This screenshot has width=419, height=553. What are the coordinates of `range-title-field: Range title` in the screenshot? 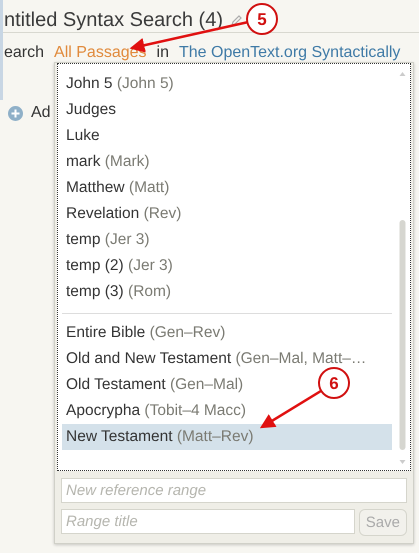 It's located at (208, 521).